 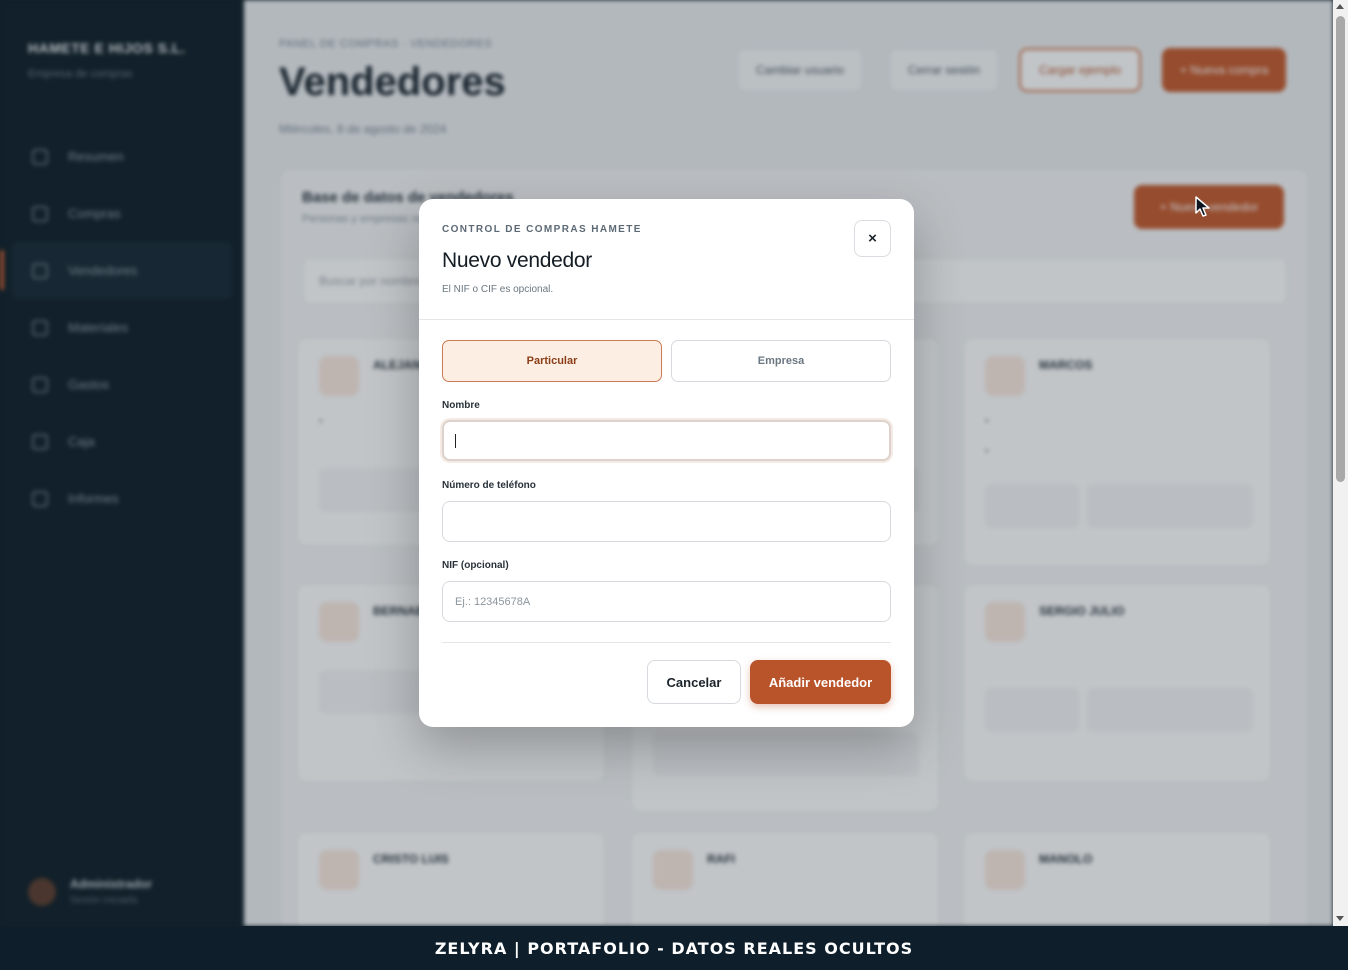 I want to click on scroll-up-arrow-icon, so click(x=1340, y=6).